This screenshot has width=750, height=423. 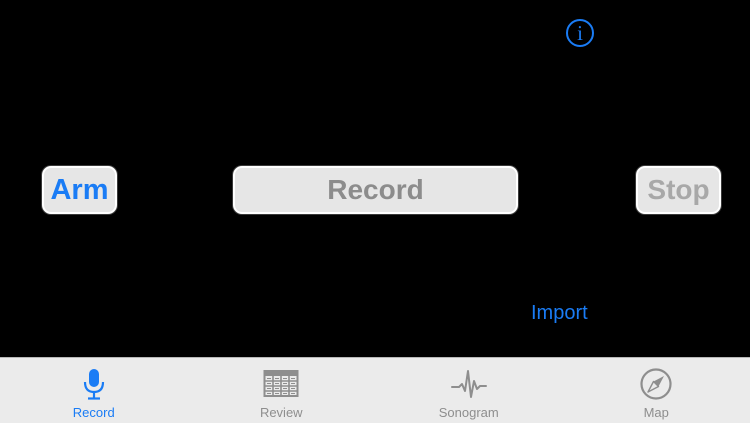 What do you see at coordinates (93, 384) in the screenshot?
I see `microphone-icon` at bounding box center [93, 384].